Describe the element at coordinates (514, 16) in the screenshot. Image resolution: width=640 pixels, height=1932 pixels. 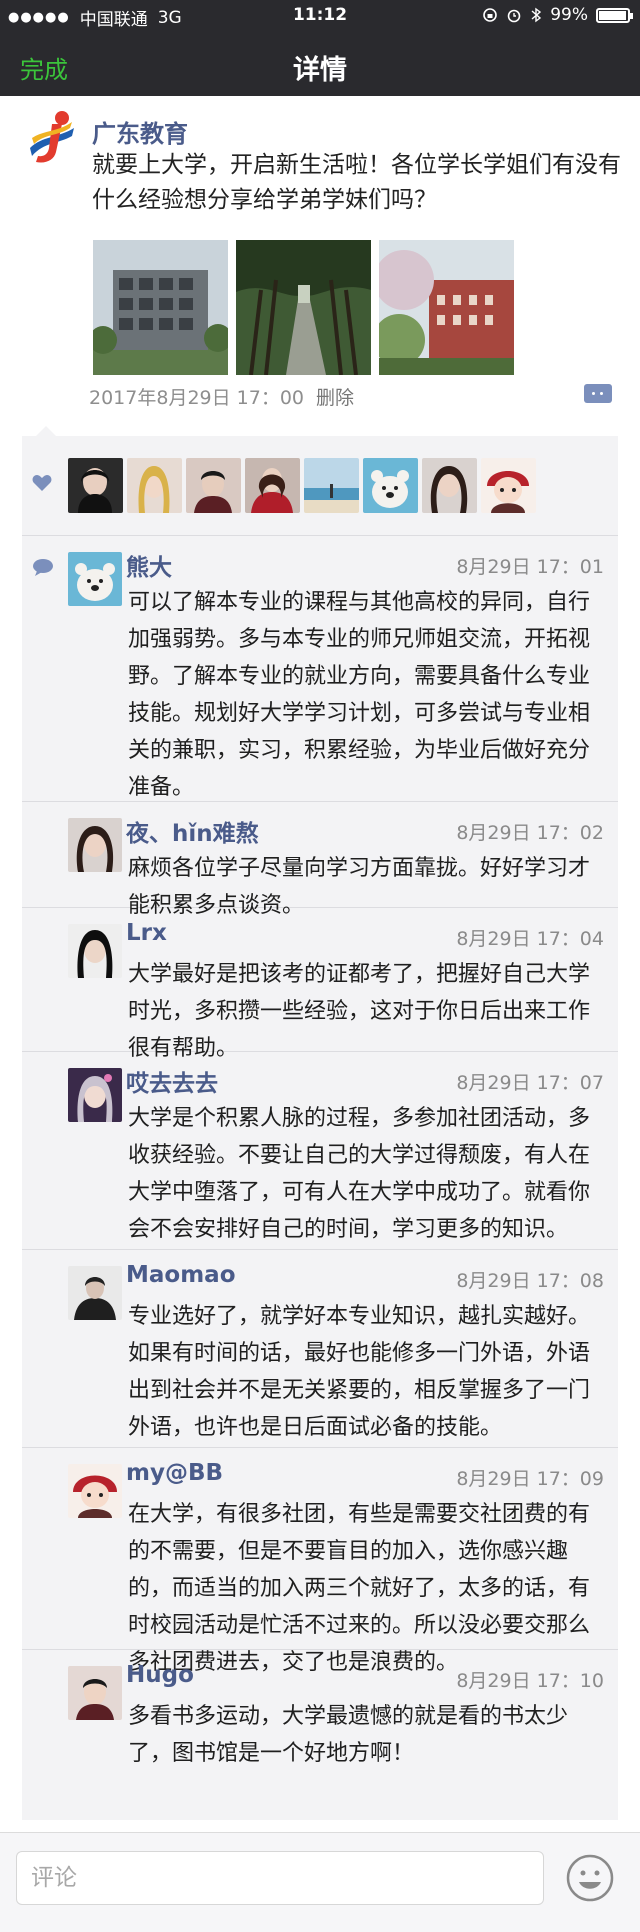
I see `alarm-icon` at that location.